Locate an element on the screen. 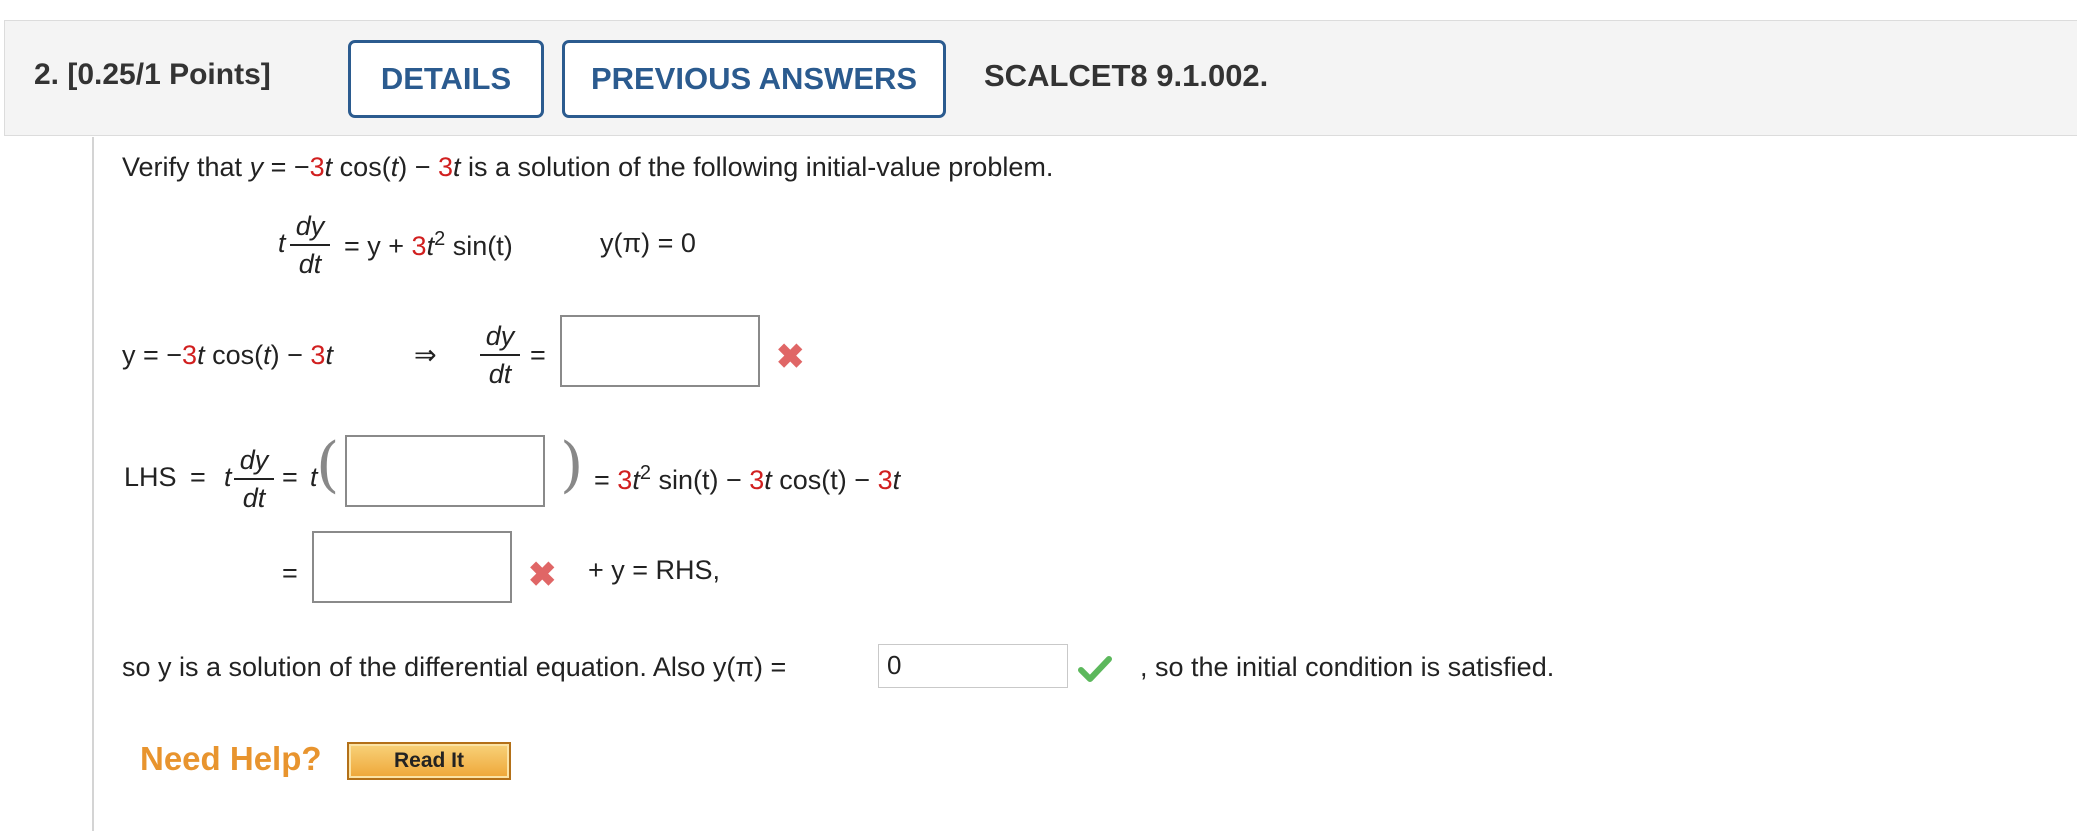 The width and height of the screenshot is (2077, 831). implies-arrow: ⇒ is located at coordinates (425, 355).